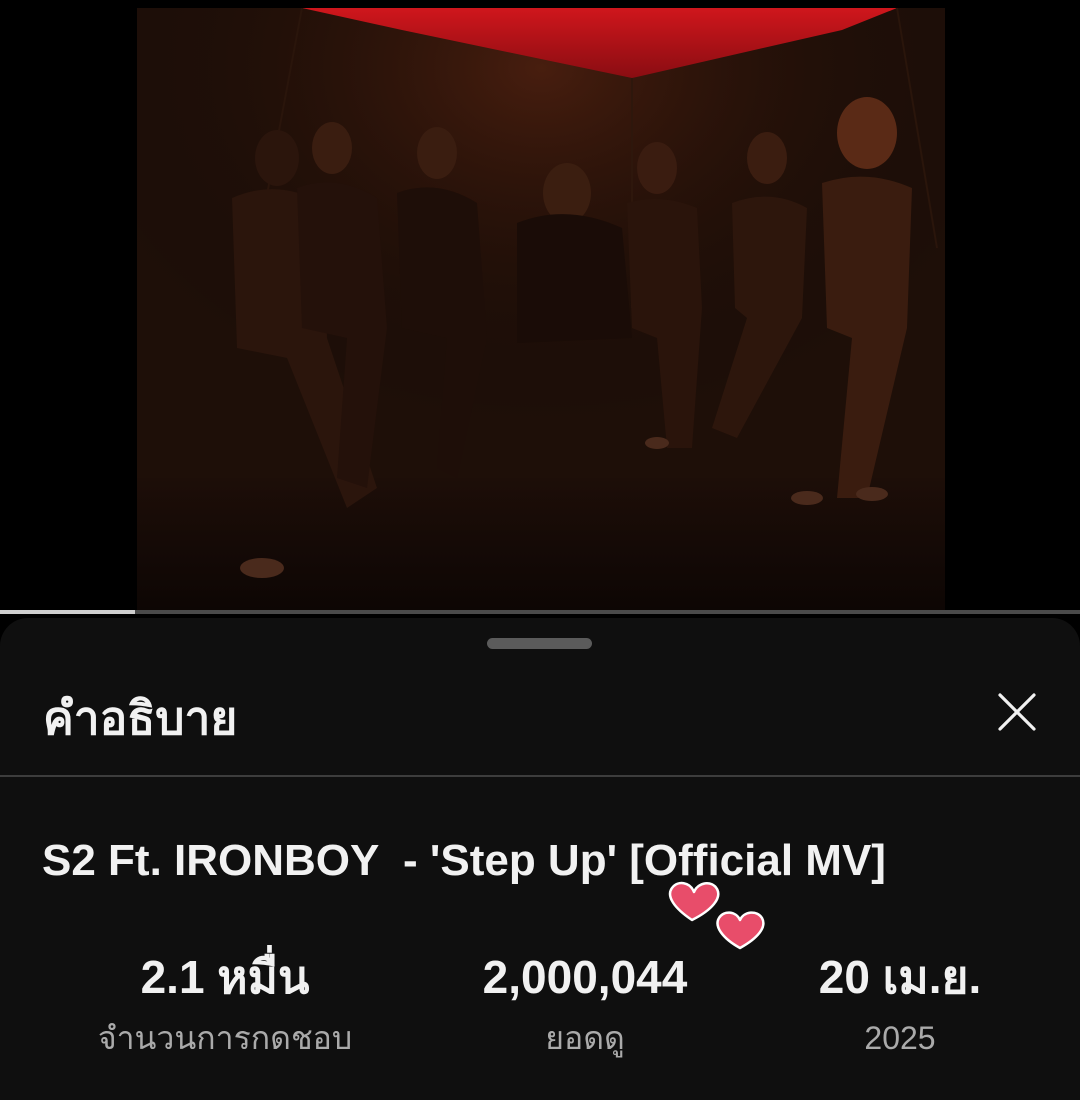 This screenshot has height=1100, width=1080. I want to click on views-stat: 2,000,044 ยอดดู, so click(585, 1004).